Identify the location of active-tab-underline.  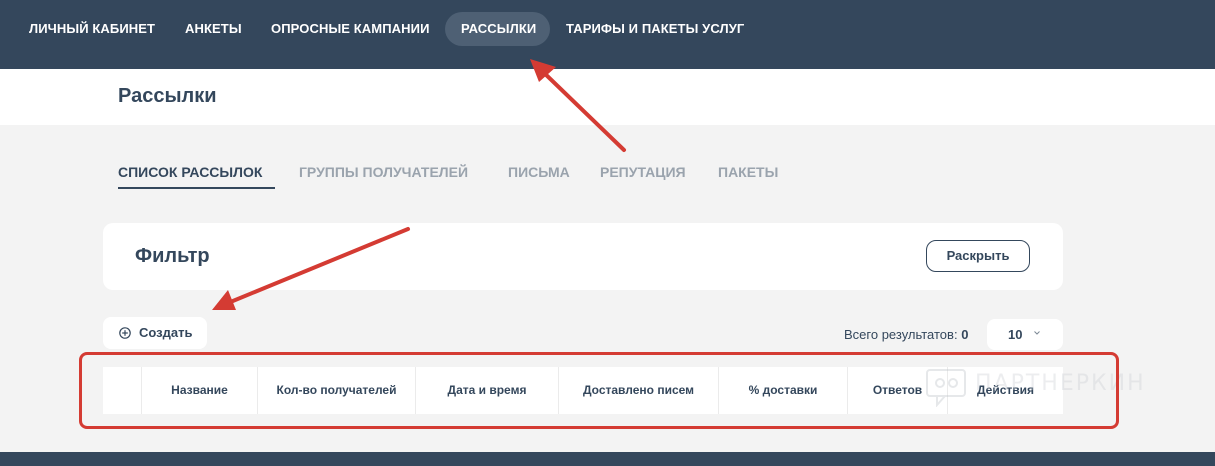
(196, 188).